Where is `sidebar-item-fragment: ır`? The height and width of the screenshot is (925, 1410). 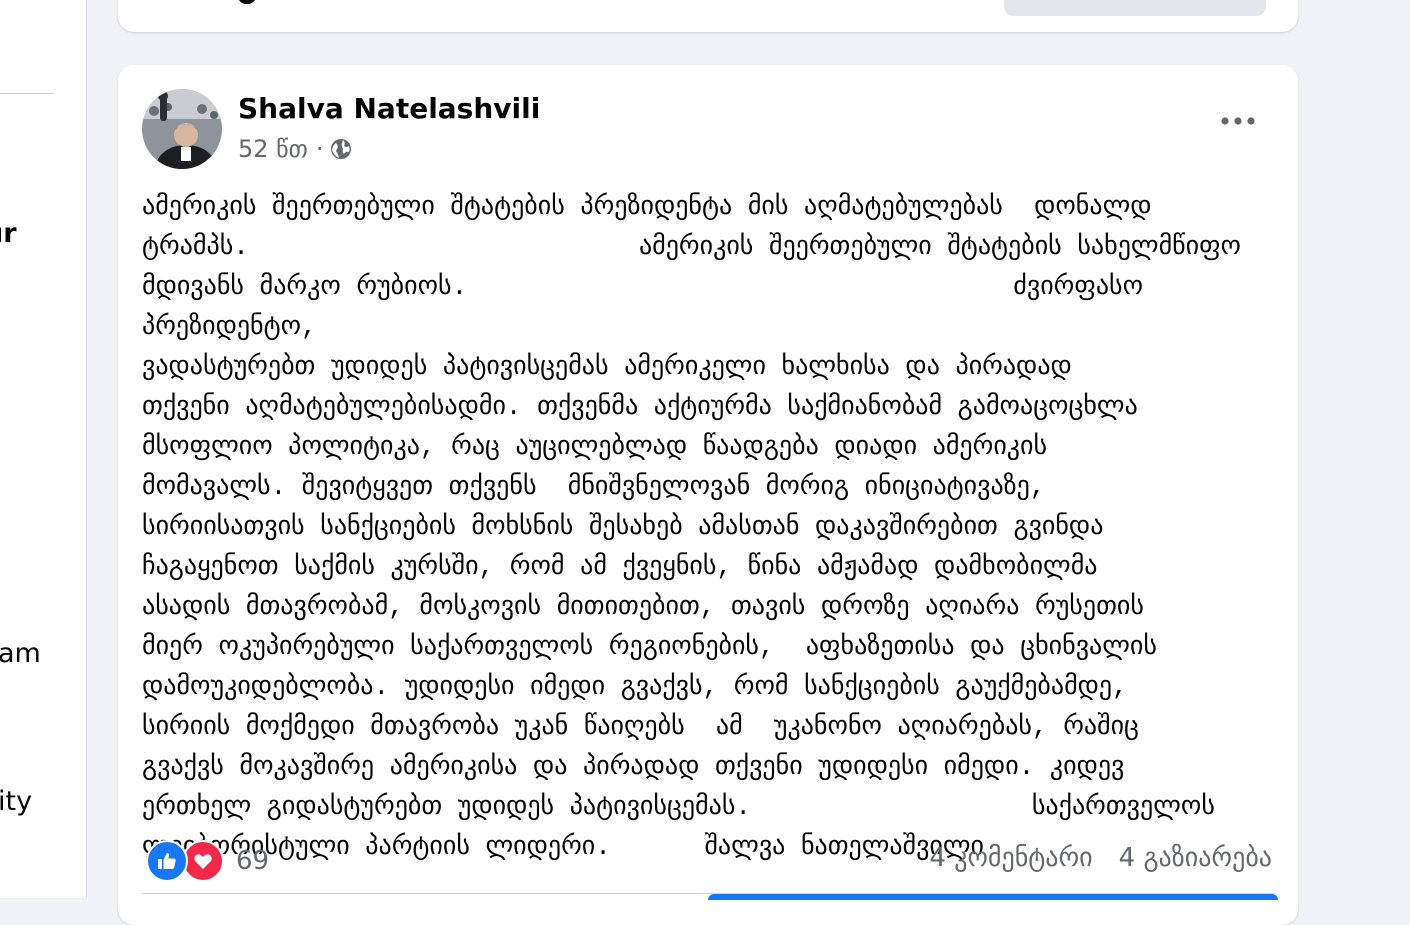 sidebar-item-fragment: ır is located at coordinates (8, 233).